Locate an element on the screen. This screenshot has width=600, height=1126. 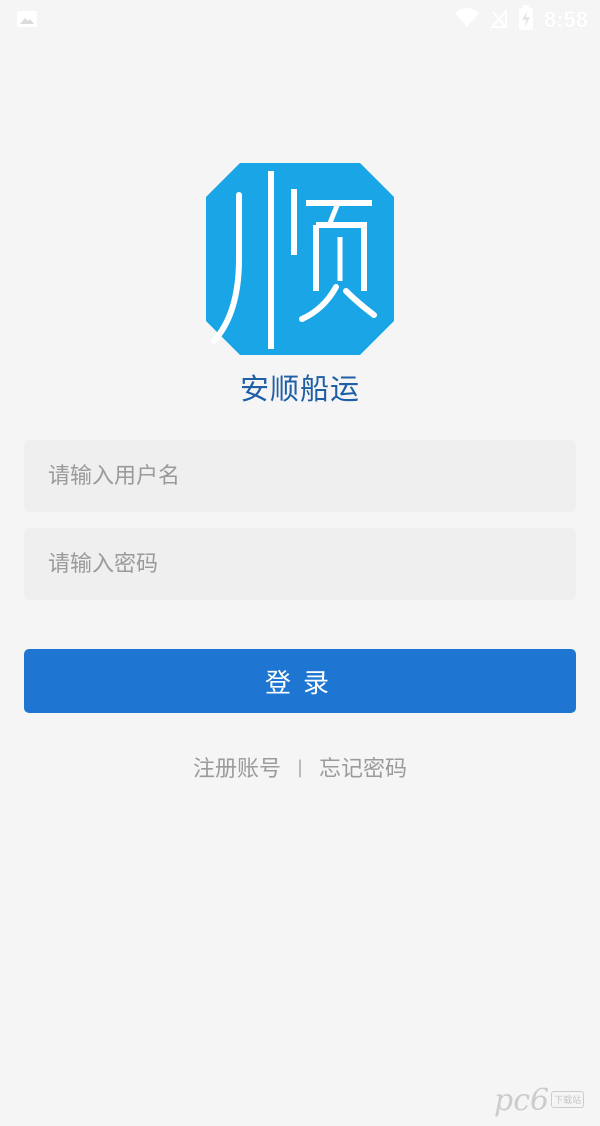
signal-off-icon is located at coordinates (498, 20).